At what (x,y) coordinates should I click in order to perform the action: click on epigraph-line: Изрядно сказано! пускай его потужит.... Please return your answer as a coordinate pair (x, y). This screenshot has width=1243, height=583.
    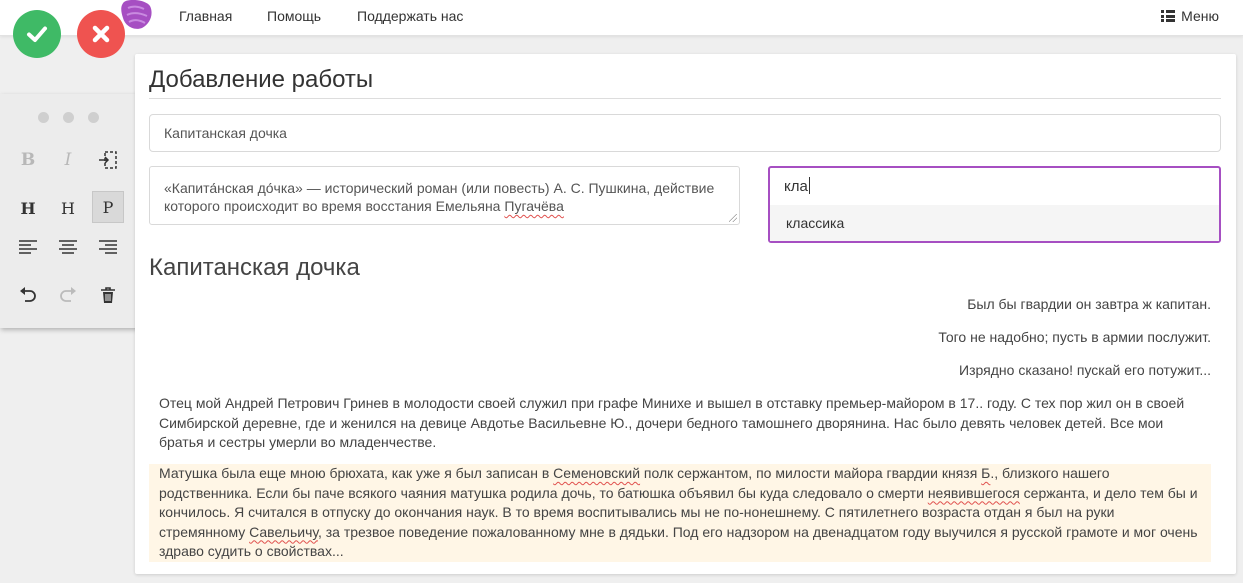
    Looking at the image, I should click on (1085, 370).